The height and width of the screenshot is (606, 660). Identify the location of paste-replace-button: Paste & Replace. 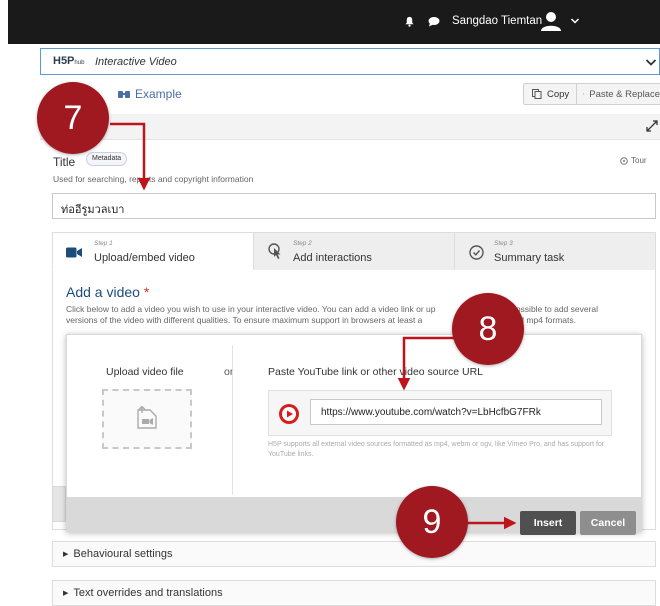
(618, 94).